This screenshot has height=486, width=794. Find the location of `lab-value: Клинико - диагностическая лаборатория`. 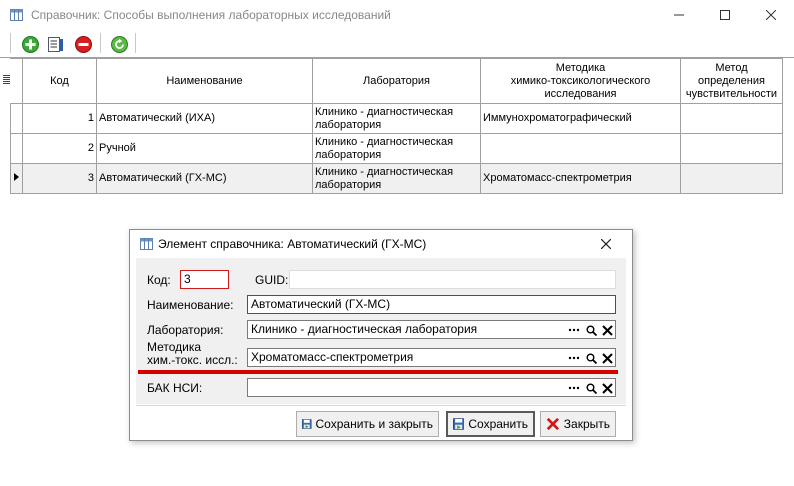

lab-value: Клинико - диагностическая лаборатория is located at coordinates (364, 329).